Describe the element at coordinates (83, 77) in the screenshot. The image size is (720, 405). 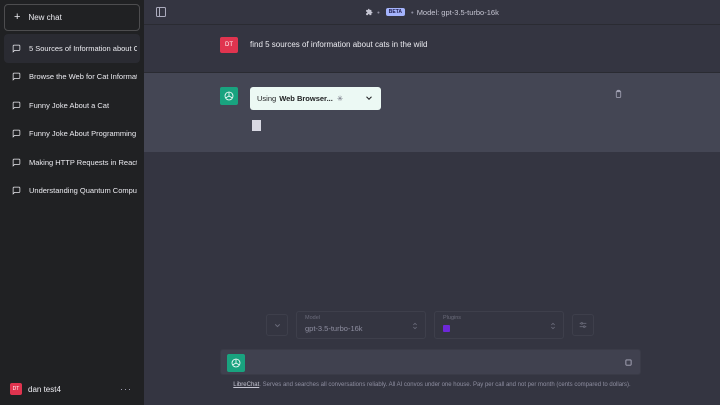
I see `conversation-title: Browse the Web for Cat Information` at that location.